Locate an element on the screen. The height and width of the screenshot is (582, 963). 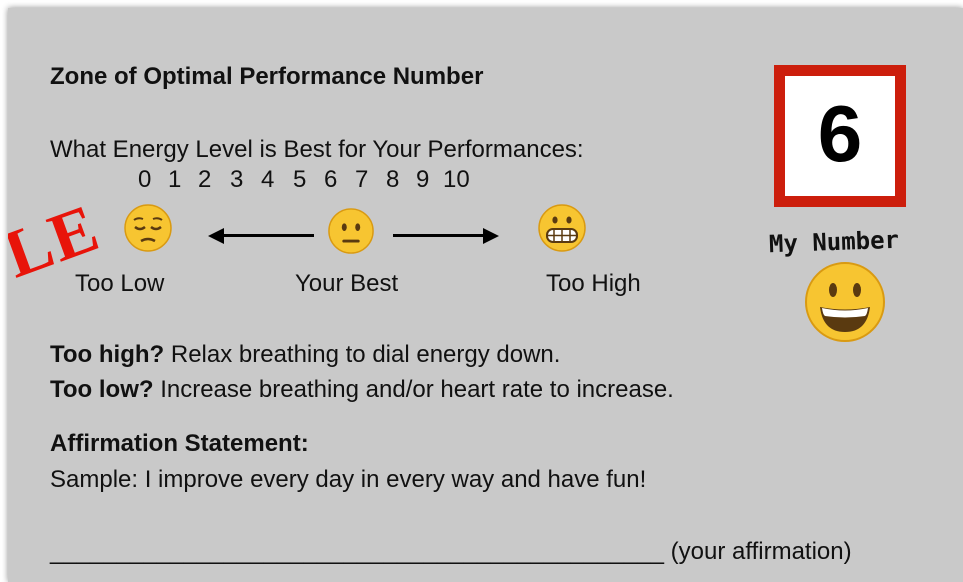
tip-too-high-text: Relax breathing to dial energy down. is located at coordinates (362, 354).